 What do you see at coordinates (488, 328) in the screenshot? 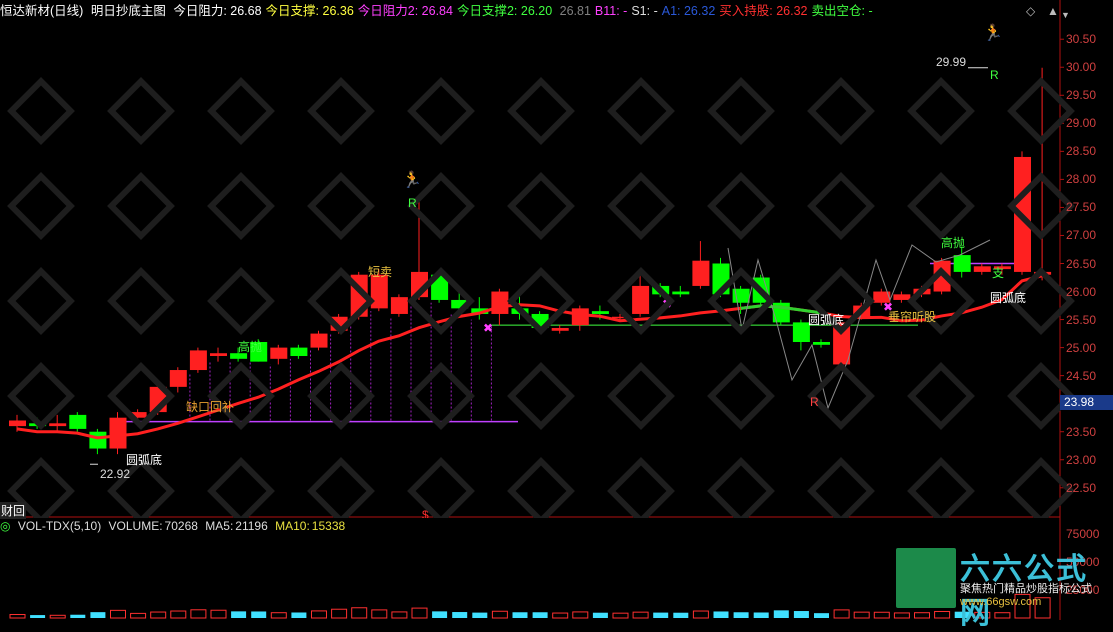
I see `x-marker-icon: ✖` at bounding box center [488, 328].